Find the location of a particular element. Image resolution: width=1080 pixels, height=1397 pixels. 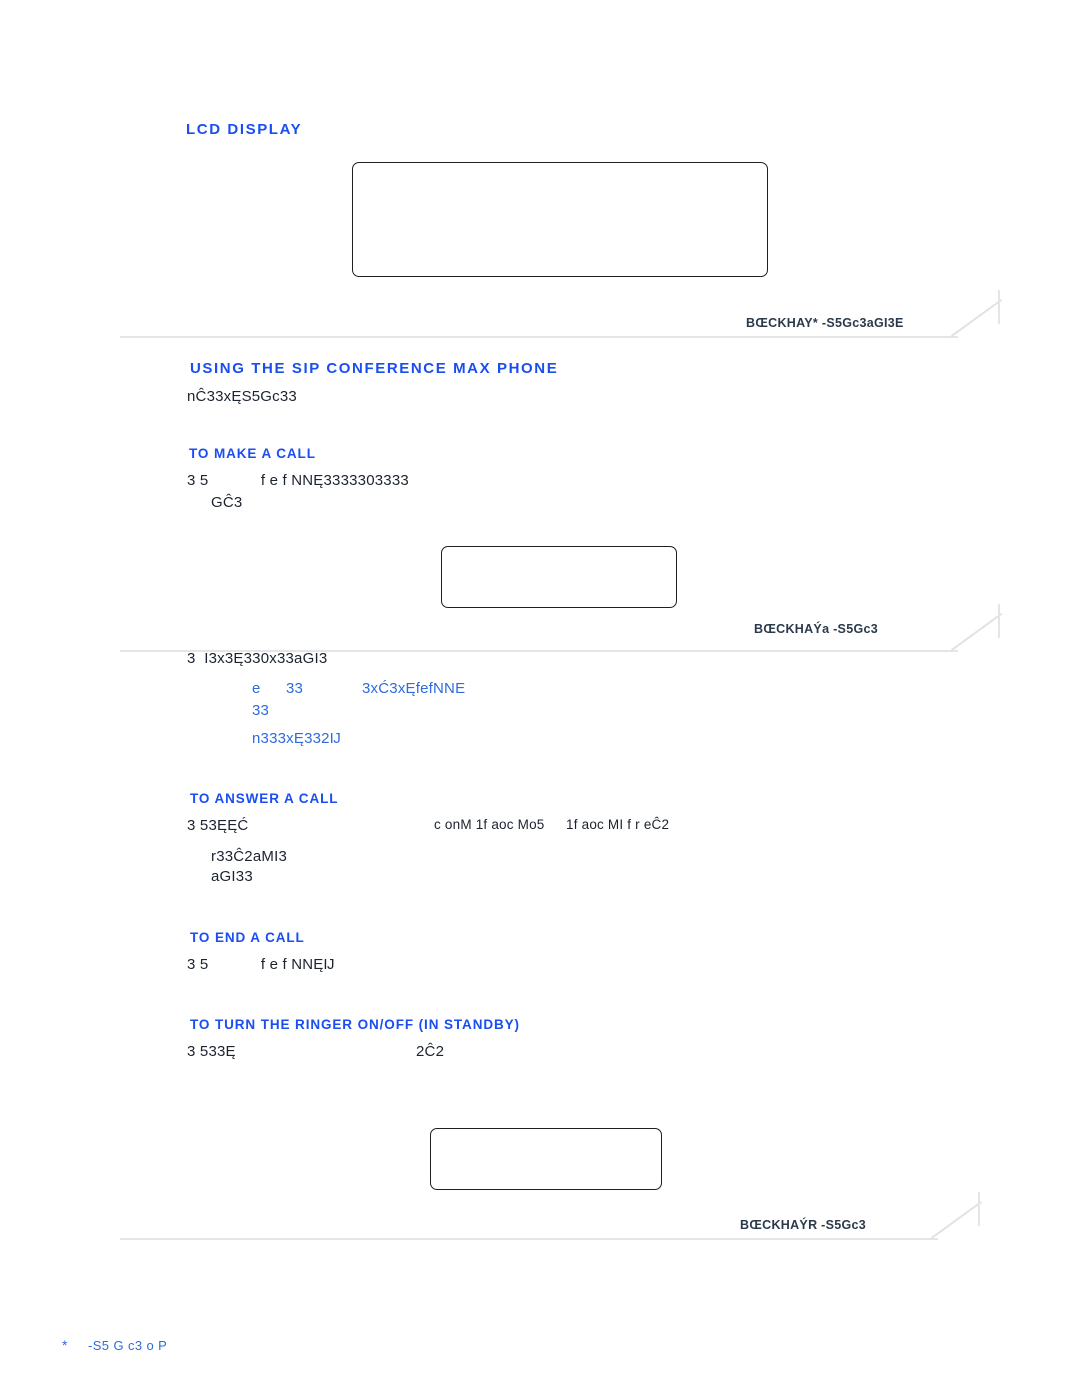

heading-lcd-display: LCD DISPLAY is located at coordinates (244, 129).